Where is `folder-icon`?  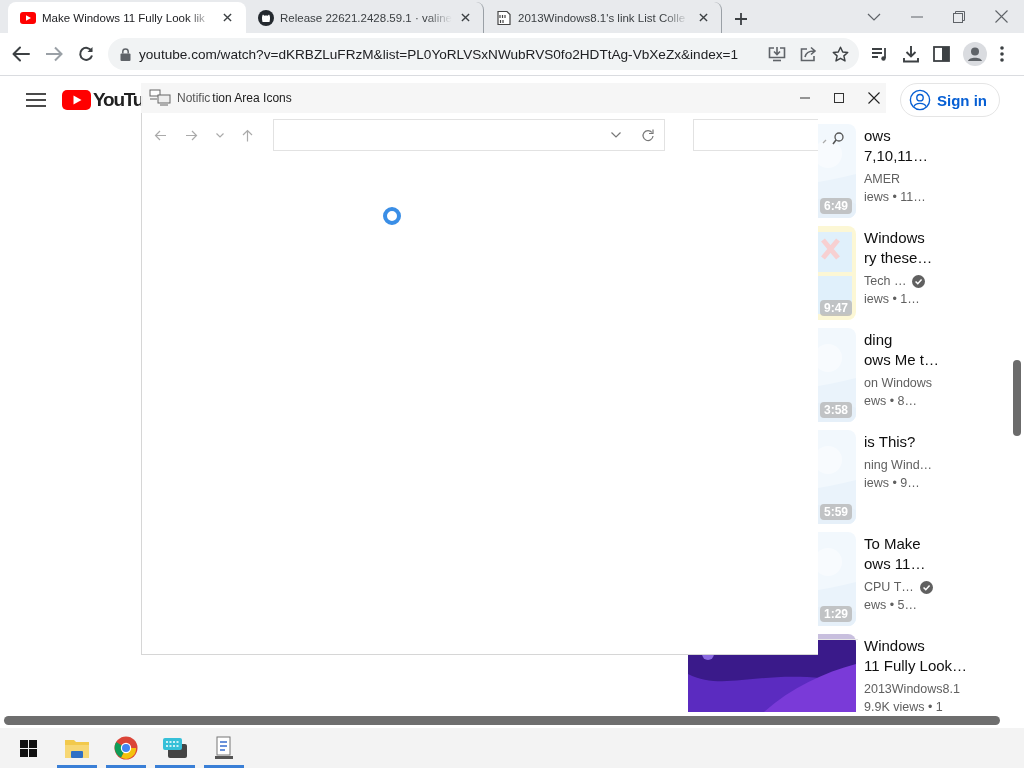
folder-icon is located at coordinates (77, 748).